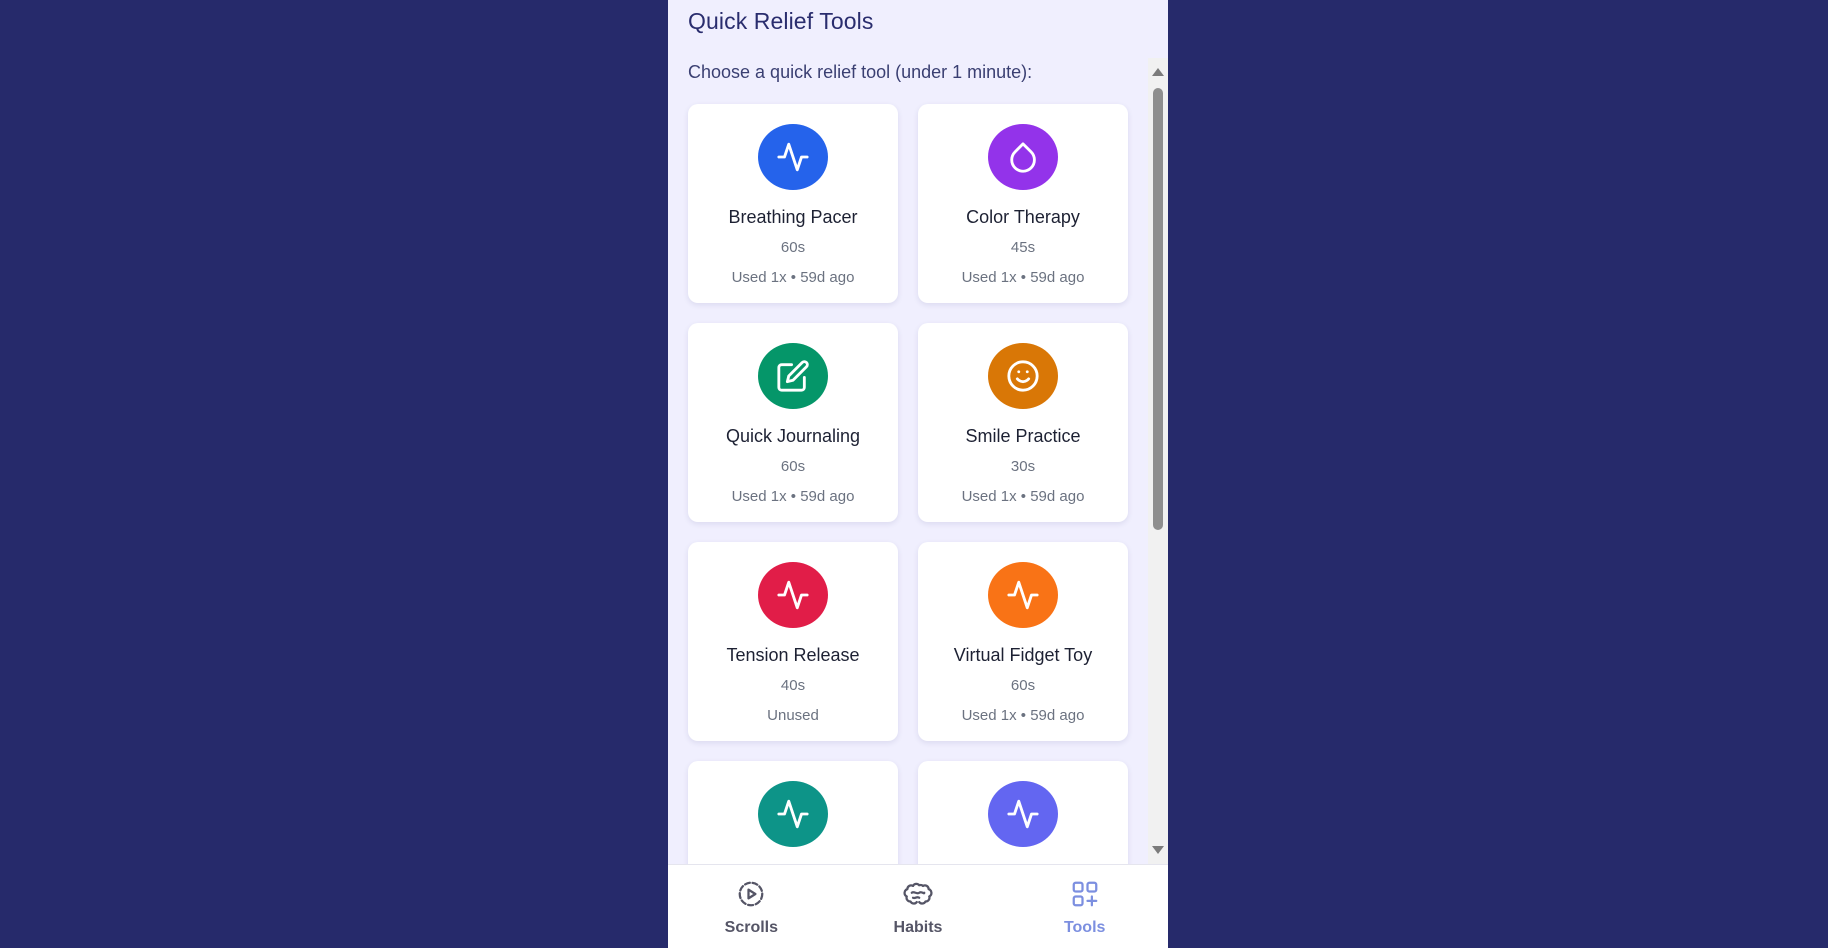  What do you see at coordinates (751, 927) in the screenshot?
I see `nav-label: Scrolls` at bounding box center [751, 927].